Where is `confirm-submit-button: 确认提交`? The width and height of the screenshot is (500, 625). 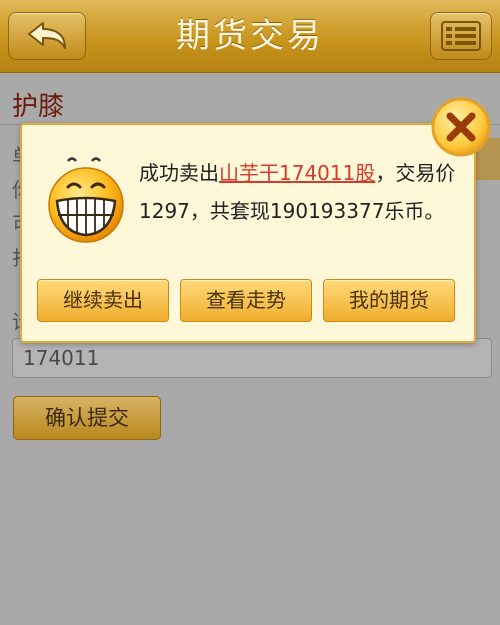 confirm-submit-button: 确认提交 is located at coordinates (87, 418).